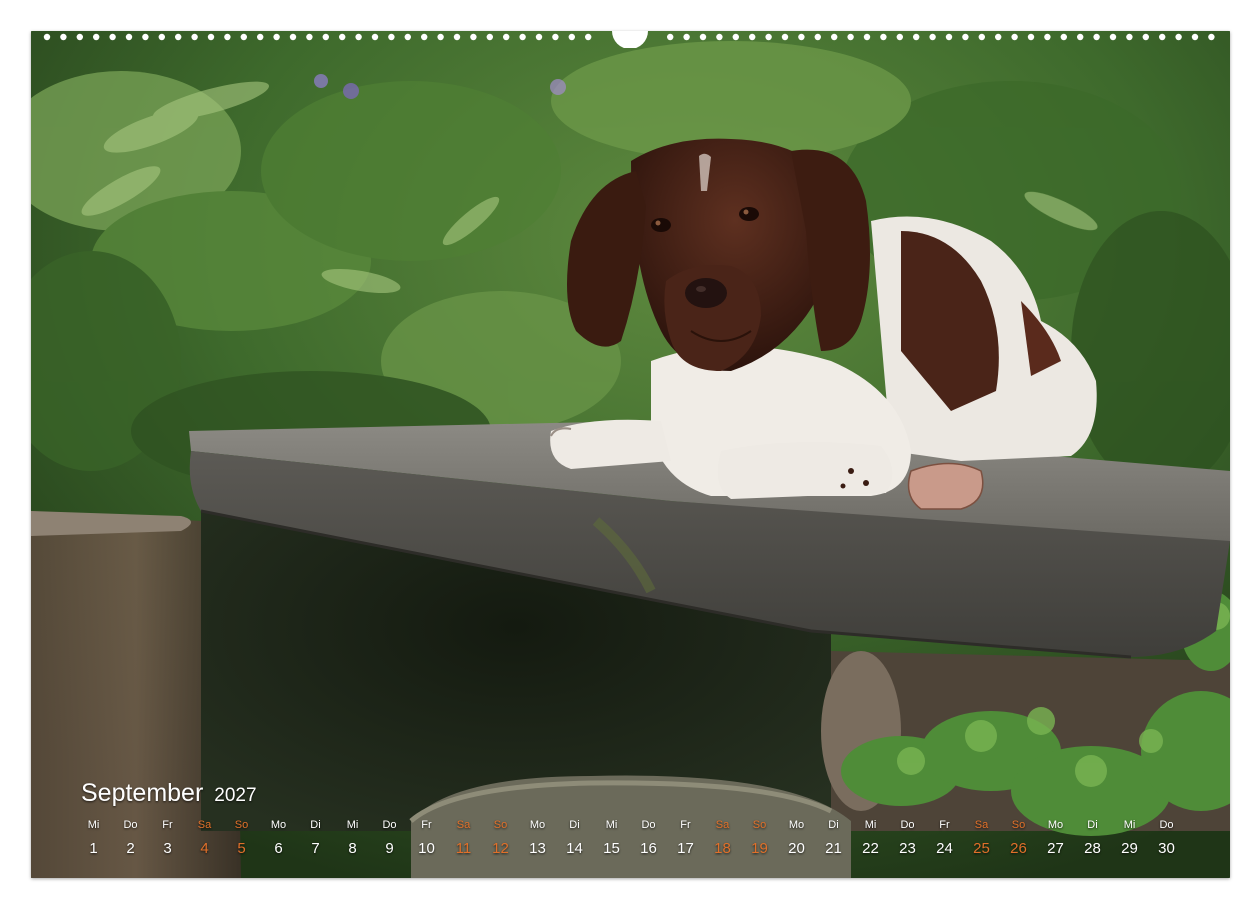  Describe the element at coordinates (315, 838) in the screenshot. I see `day-cell: Di 7` at that location.